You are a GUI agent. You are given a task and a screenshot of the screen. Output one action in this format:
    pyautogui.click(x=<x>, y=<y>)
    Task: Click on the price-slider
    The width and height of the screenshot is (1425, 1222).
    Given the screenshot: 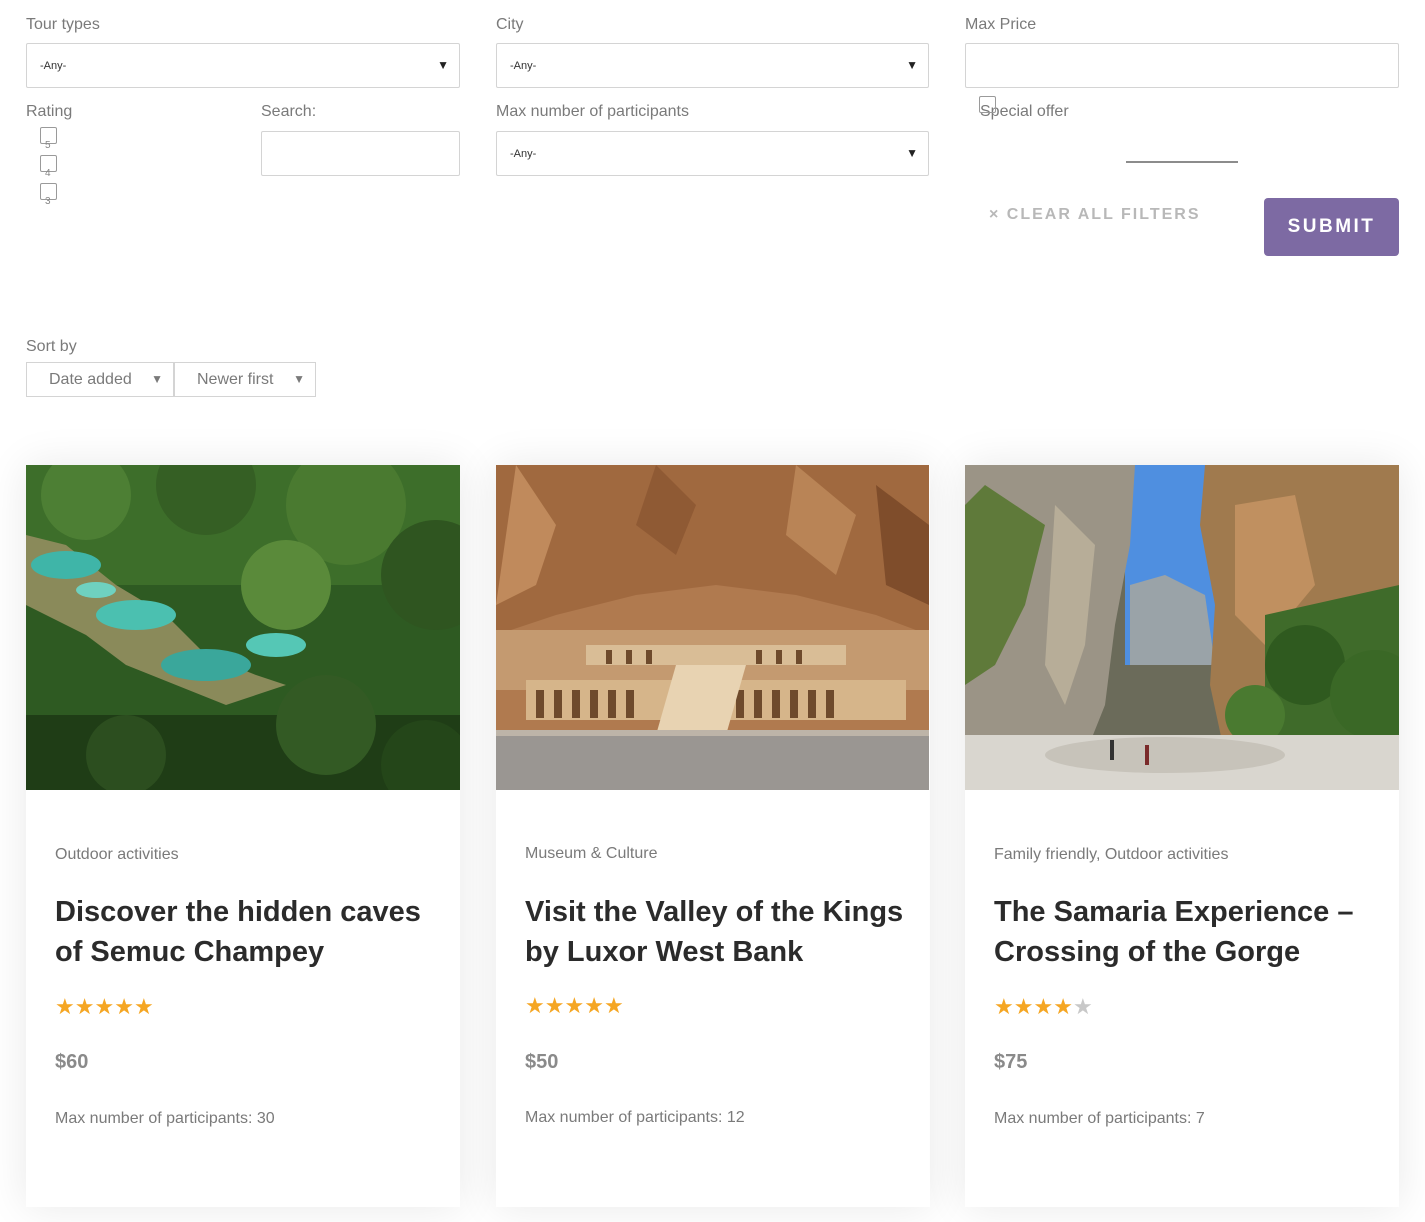 What is the action you would take?
    pyautogui.click(x=1182, y=162)
    